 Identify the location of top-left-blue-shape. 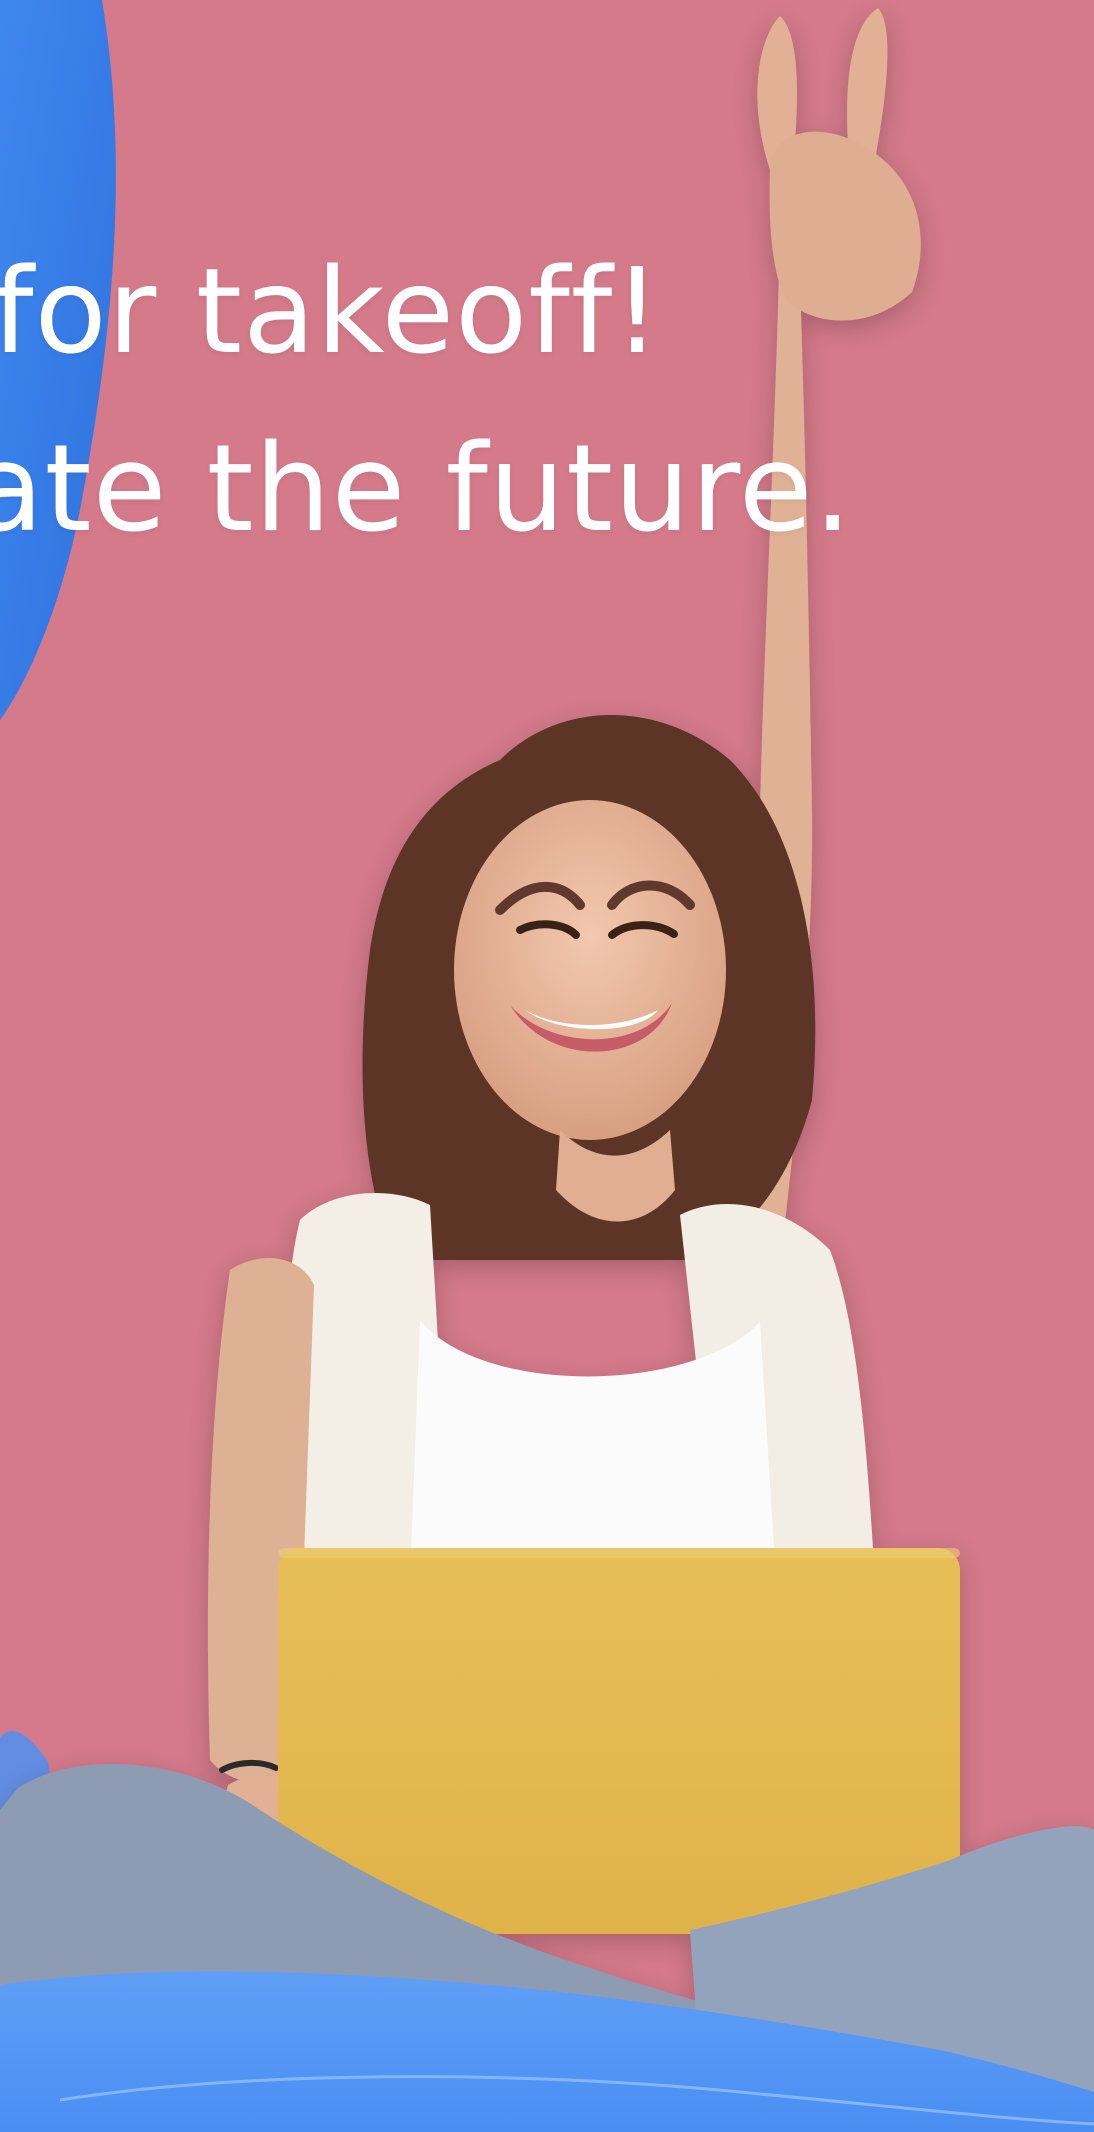
(58, 360).